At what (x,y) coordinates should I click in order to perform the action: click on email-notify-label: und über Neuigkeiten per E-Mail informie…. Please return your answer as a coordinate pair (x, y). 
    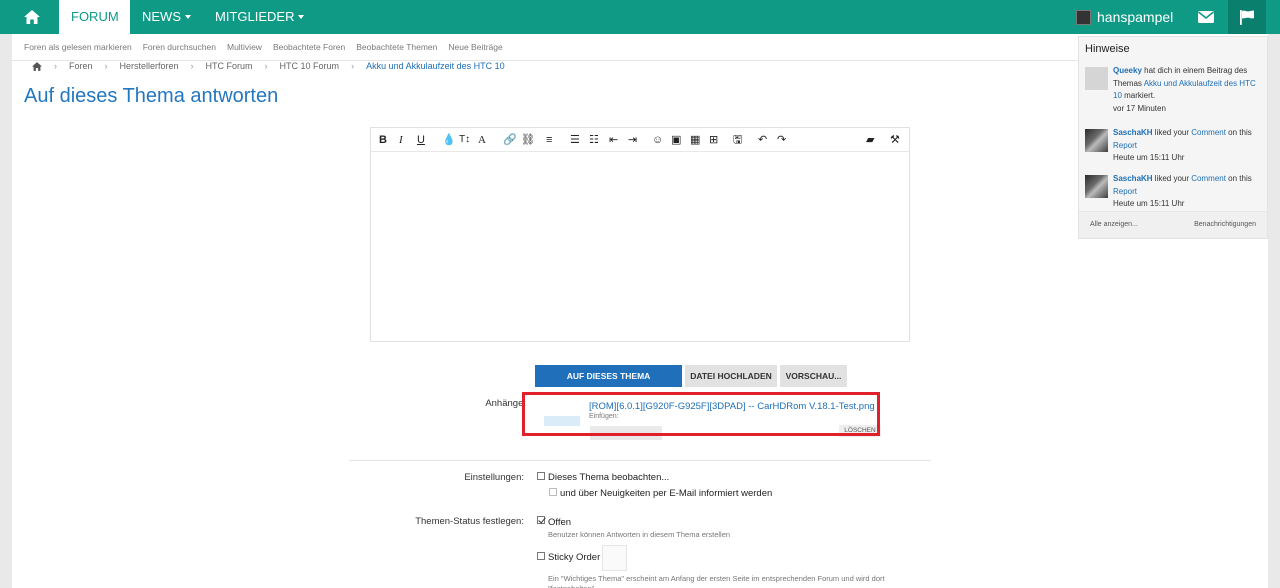
    Looking at the image, I should click on (666, 493).